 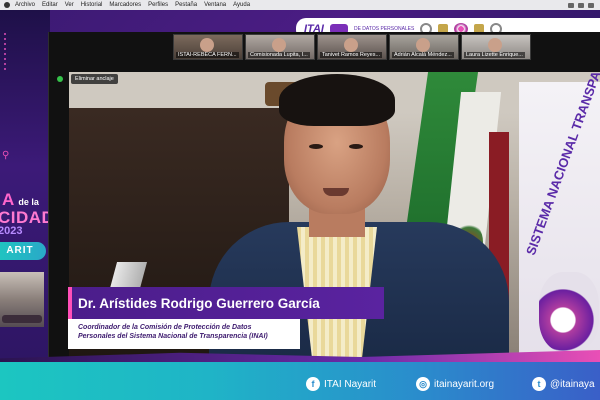 I want to click on menu-marcadores: Marcadores, so click(x=125, y=5).